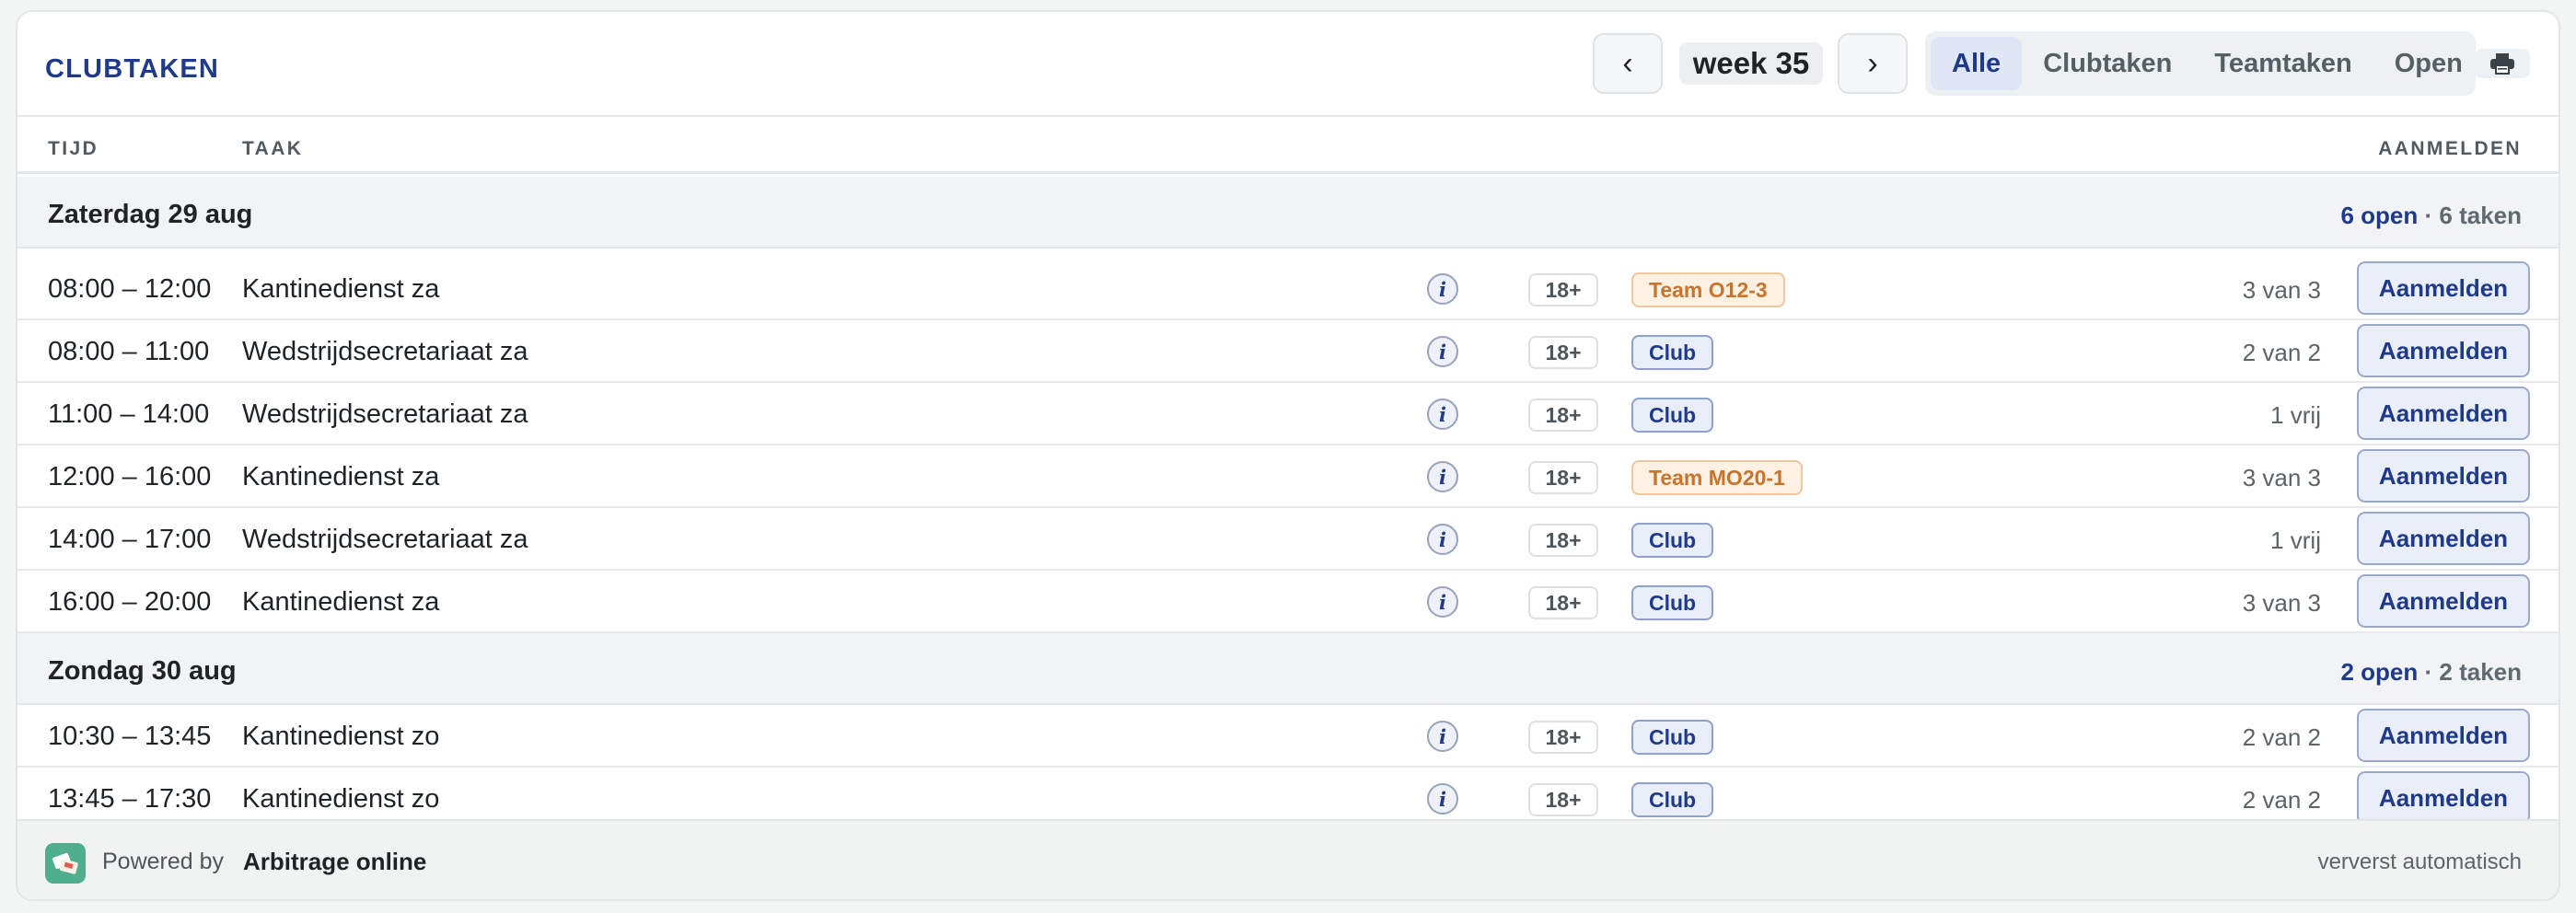 This screenshot has height=913, width=2576. What do you see at coordinates (129, 414) in the screenshot?
I see `task-time: 11:00 – 14:00` at bounding box center [129, 414].